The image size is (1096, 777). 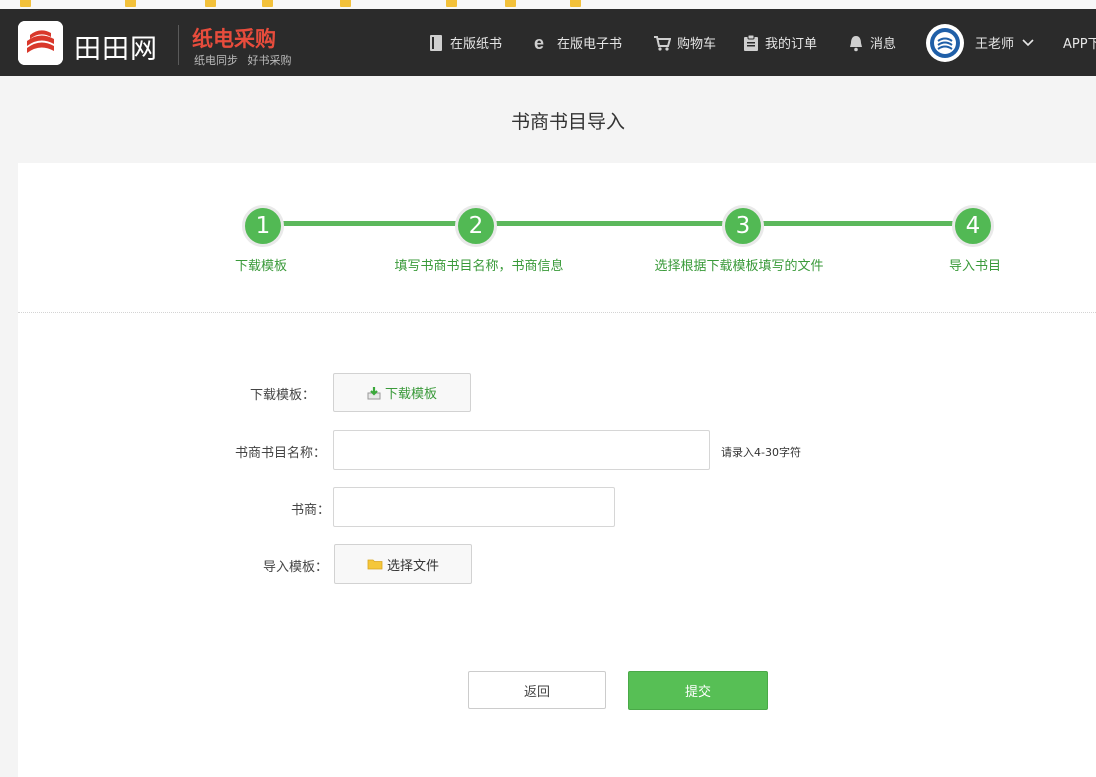 I want to click on bell-icon, so click(x=856, y=43).